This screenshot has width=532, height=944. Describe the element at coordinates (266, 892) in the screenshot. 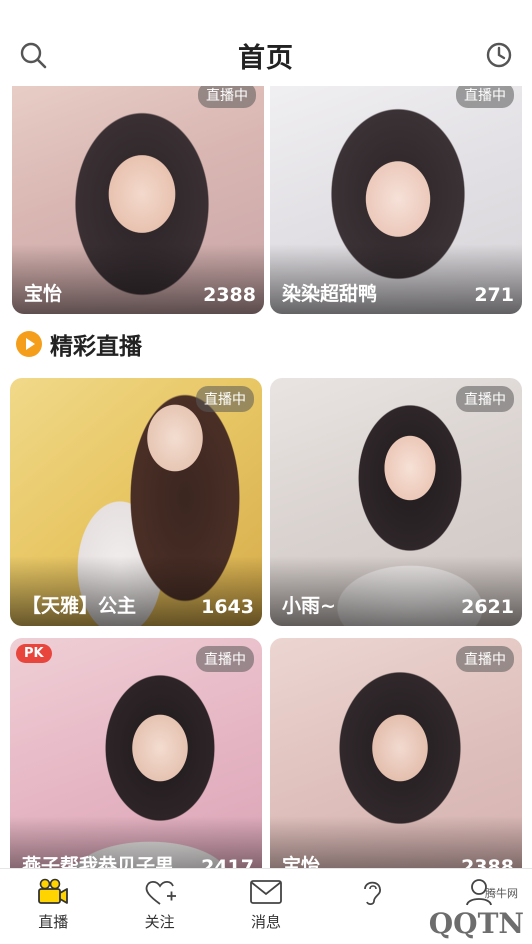

I see `mail-icon` at that location.